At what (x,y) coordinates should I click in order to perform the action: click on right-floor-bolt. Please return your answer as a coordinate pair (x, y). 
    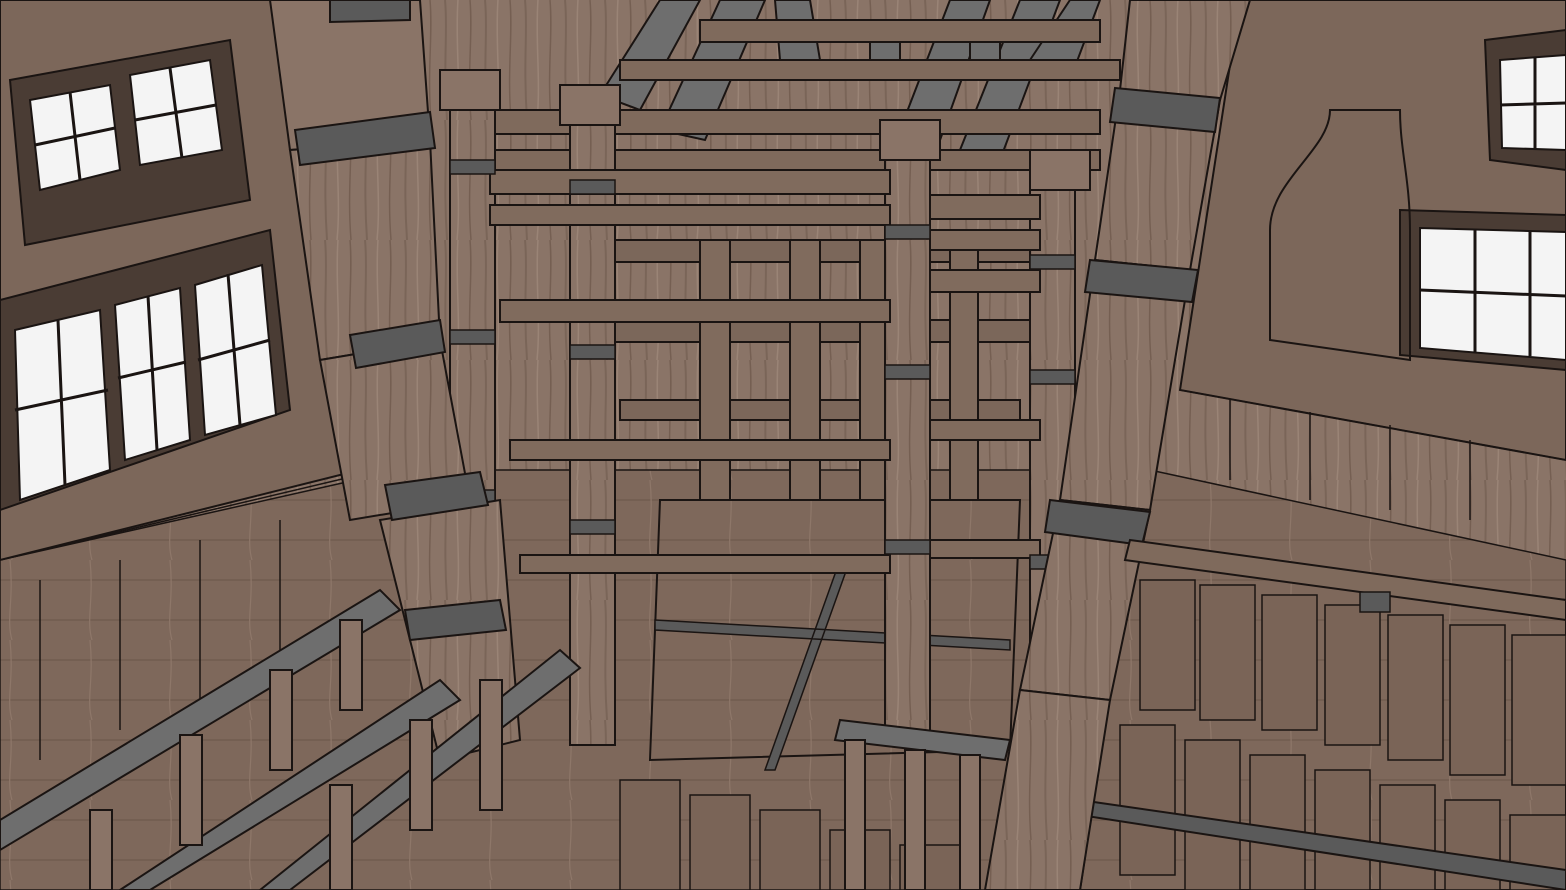
    Looking at the image, I should click on (1375, 602).